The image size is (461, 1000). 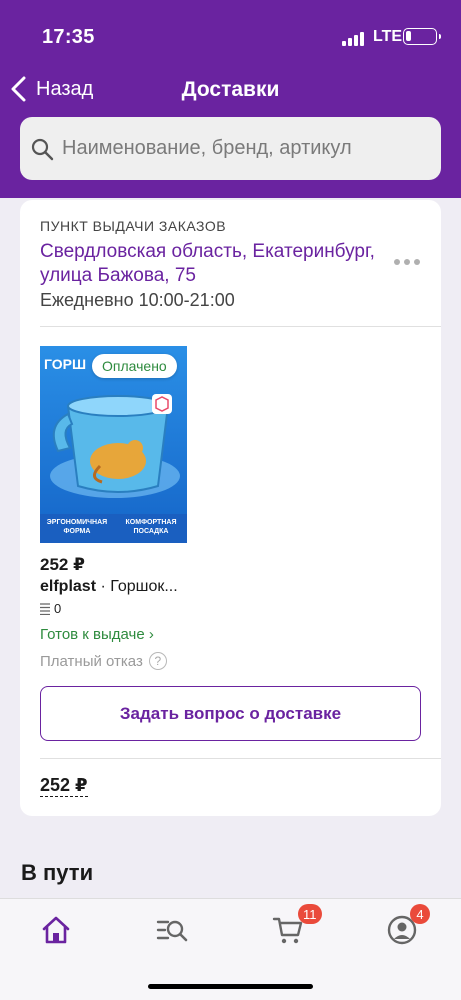 What do you see at coordinates (91, 661) in the screenshot?
I see `paid-refusal-label: Платный отказ` at bounding box center [91, 661].